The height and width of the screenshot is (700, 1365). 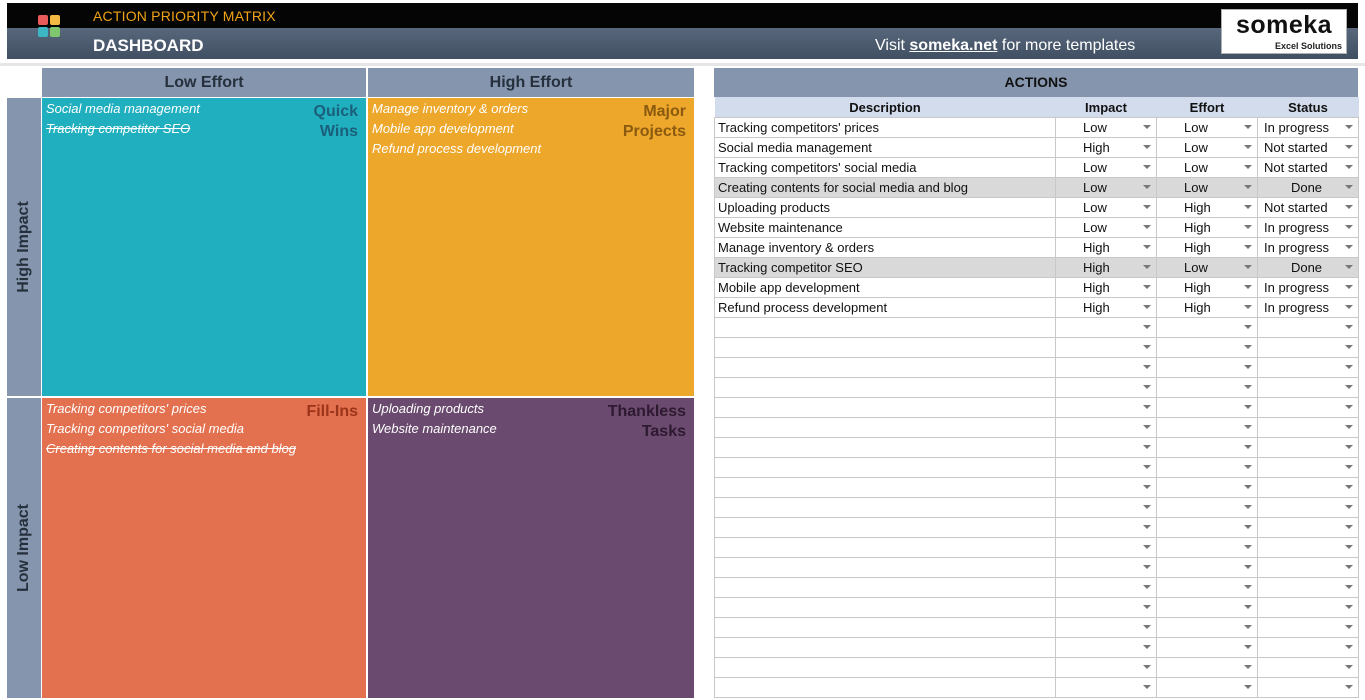 I want to click on cell-status: Done, so click(x=1308, y=187).